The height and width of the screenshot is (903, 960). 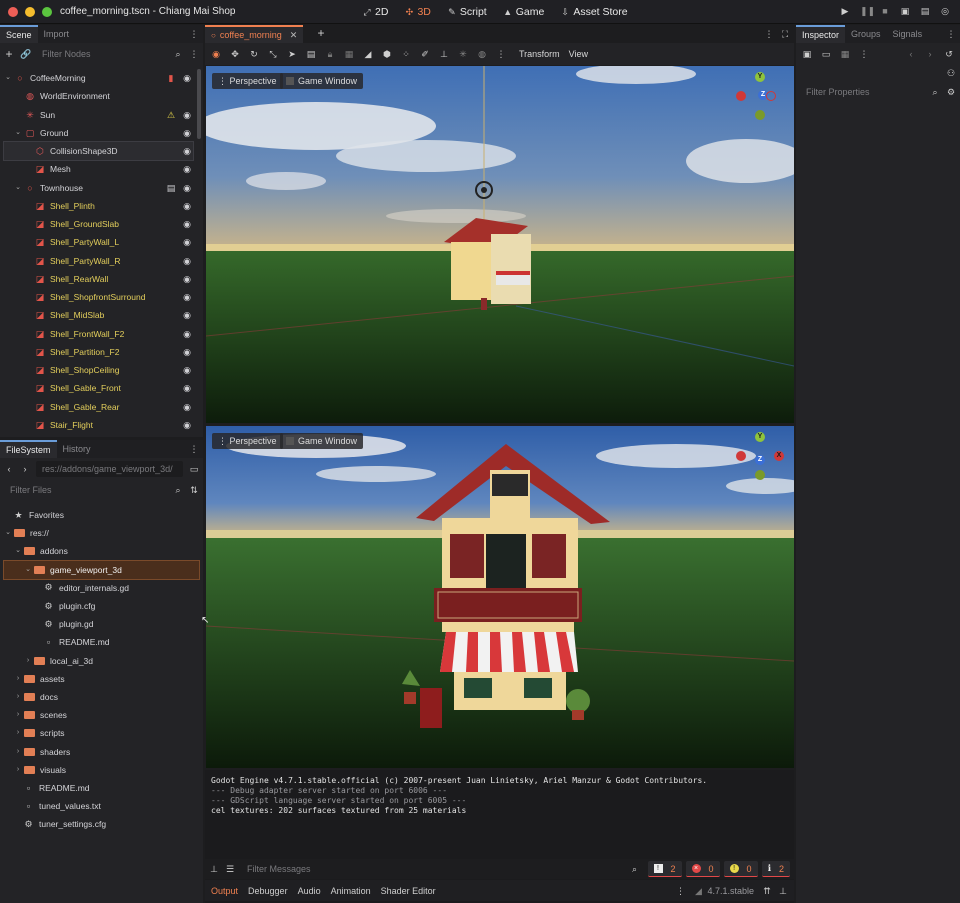 What do you see at coordinates (408, 891) in the screenshot?
I see `tab-shader-editor: Shader Editor` at bounding box center [408, 891].